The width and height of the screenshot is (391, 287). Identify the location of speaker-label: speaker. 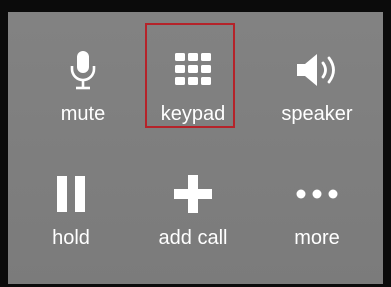
(317, 114).